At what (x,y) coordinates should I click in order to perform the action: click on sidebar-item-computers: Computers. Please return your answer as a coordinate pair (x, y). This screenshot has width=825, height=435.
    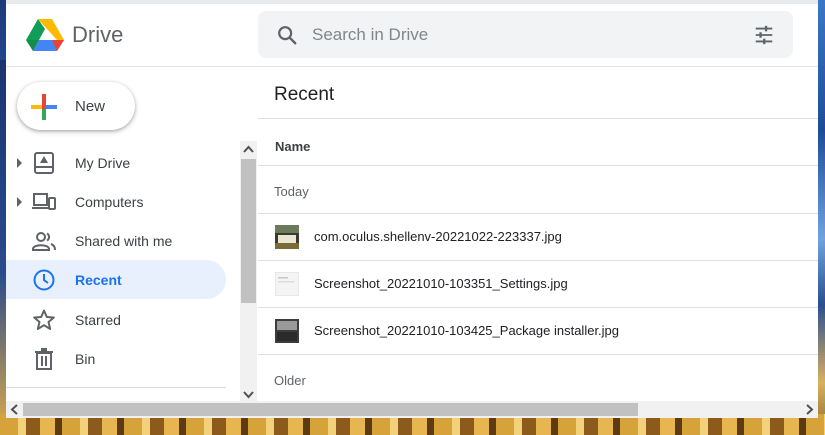
    Looking at the image, I should click on (116, 201).